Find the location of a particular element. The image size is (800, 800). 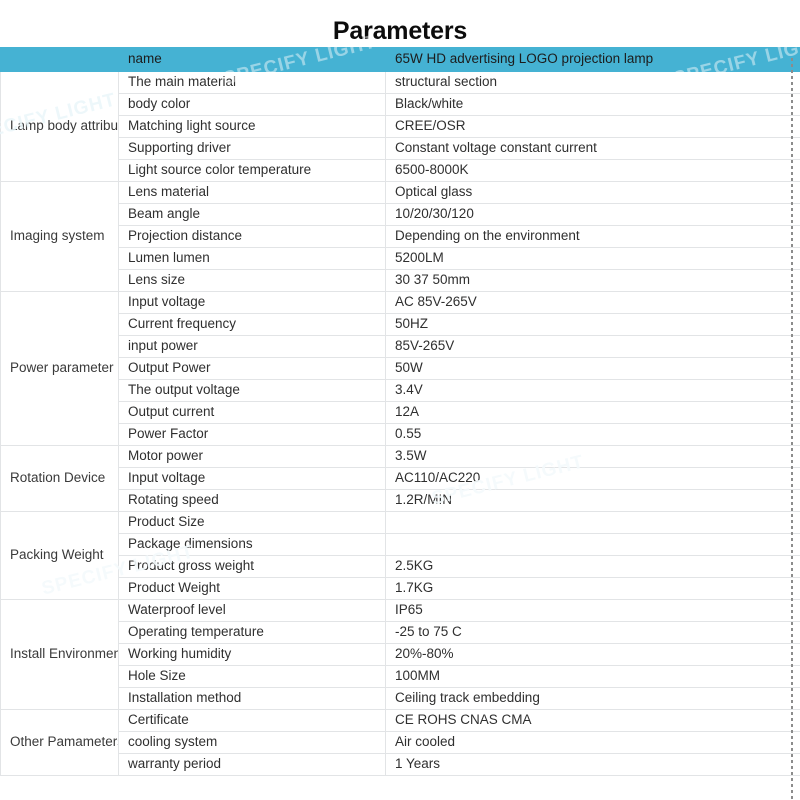

group-label-cell: Other Pamameters is located at coordinates (59, 742).